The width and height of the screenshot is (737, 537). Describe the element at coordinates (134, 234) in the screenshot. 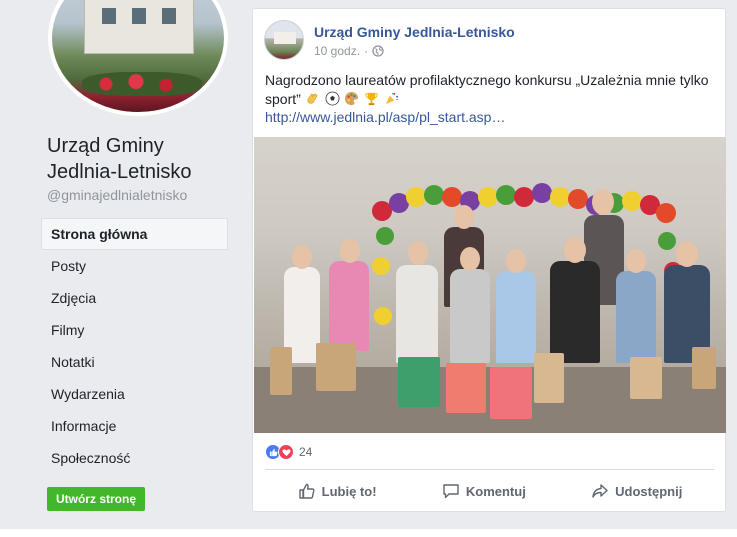

I see `nav-item-home: Strona główna` at that location.